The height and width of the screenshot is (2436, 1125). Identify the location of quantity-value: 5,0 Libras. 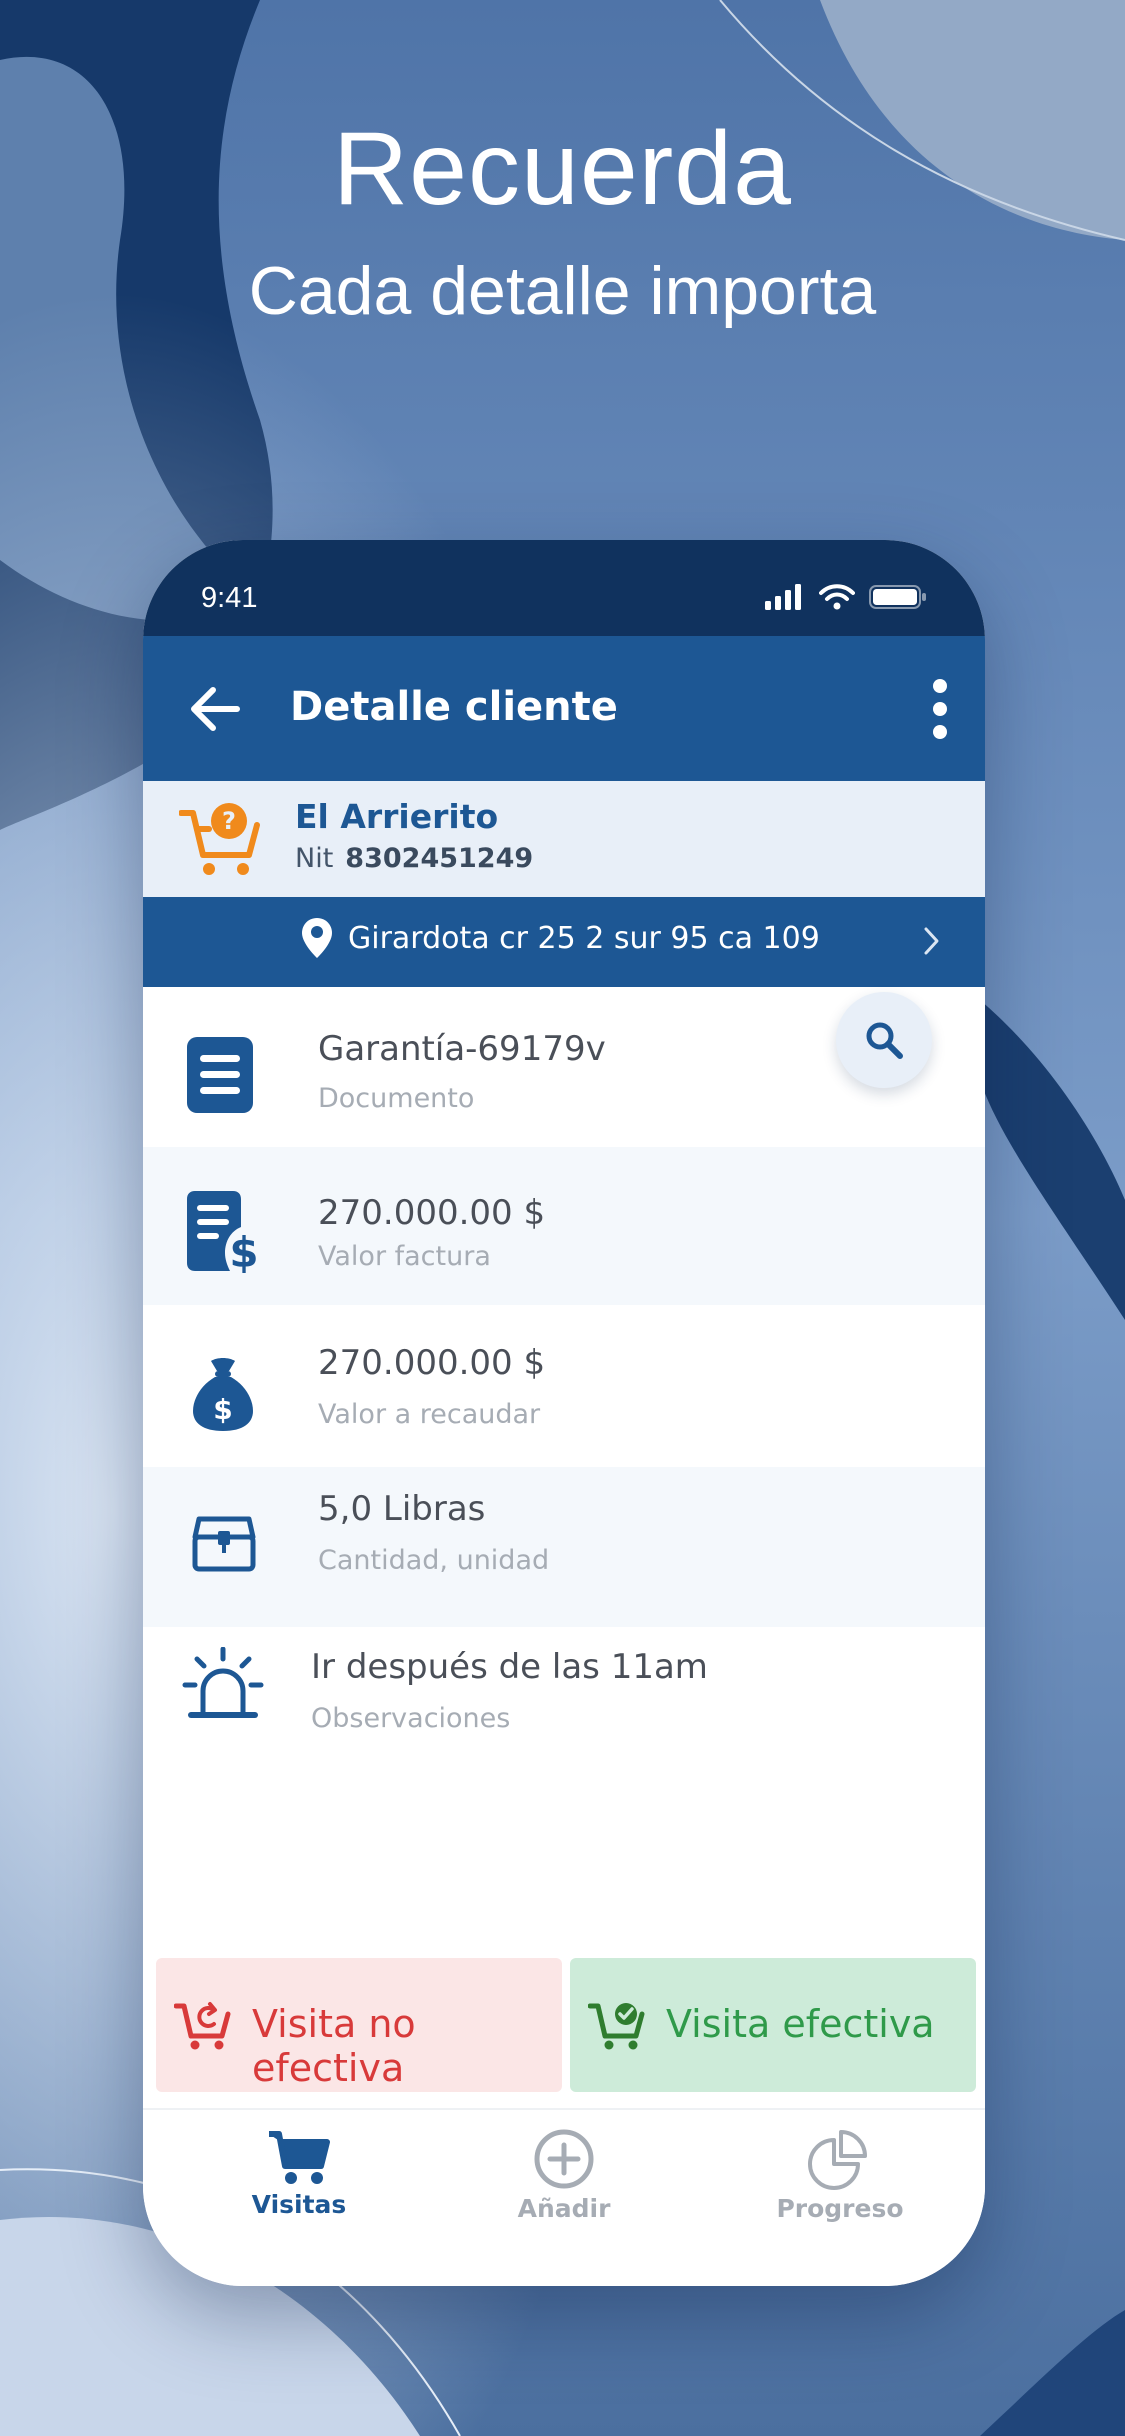
(402, 1509).